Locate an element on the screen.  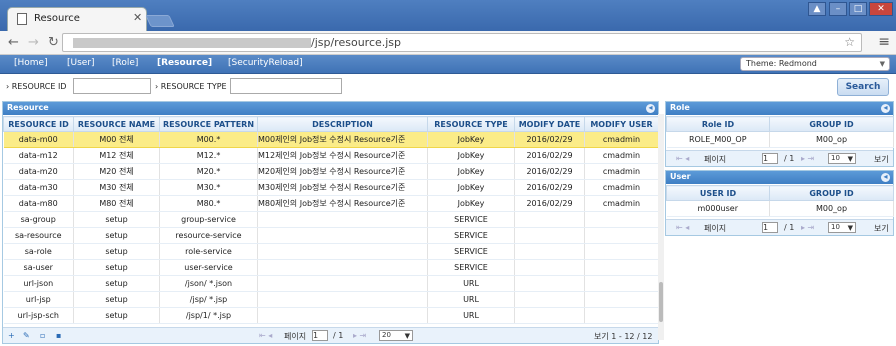
table-cell: cmadmin is located at coordinates (621, 171).